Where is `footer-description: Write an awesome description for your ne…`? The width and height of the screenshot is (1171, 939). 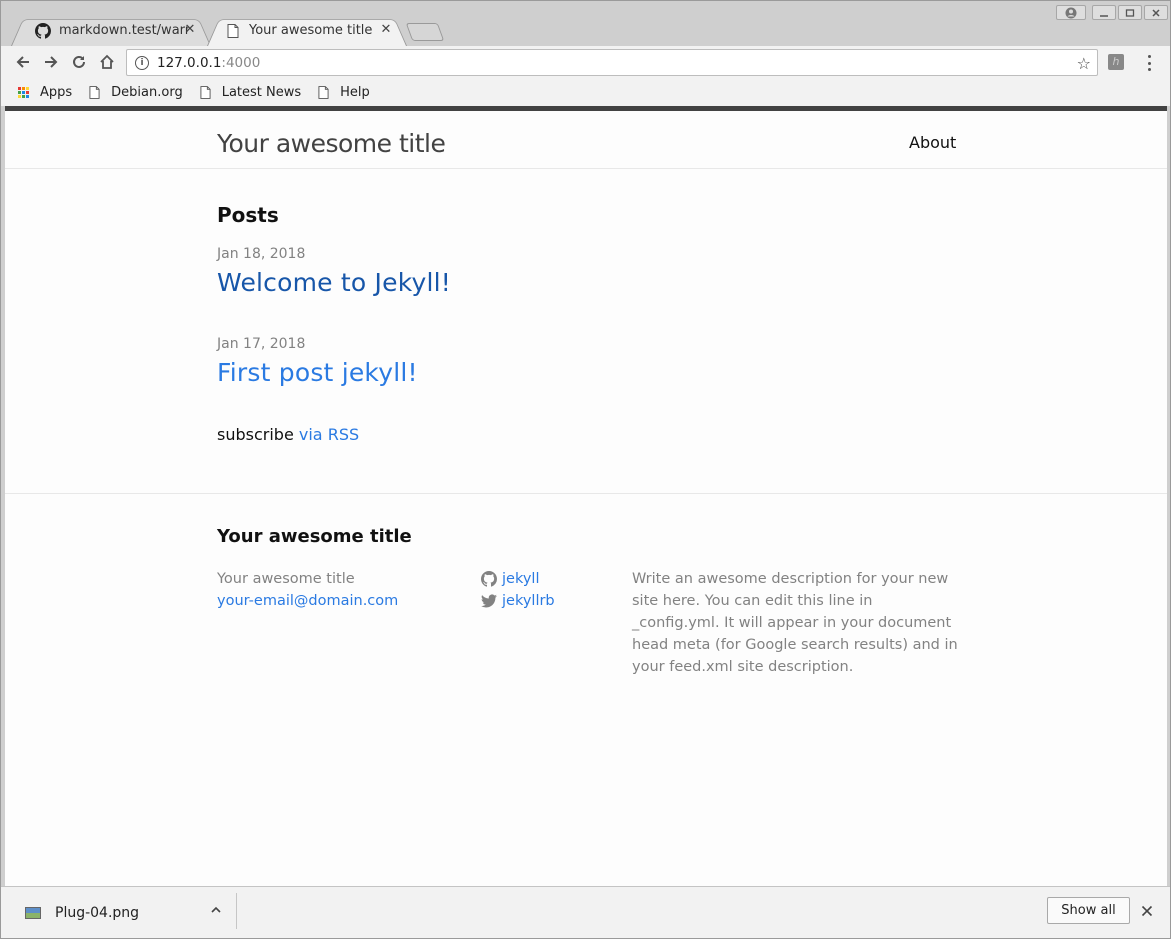 footer-description: Write an awesome description for your ne… is located at coordinates (795, 623).